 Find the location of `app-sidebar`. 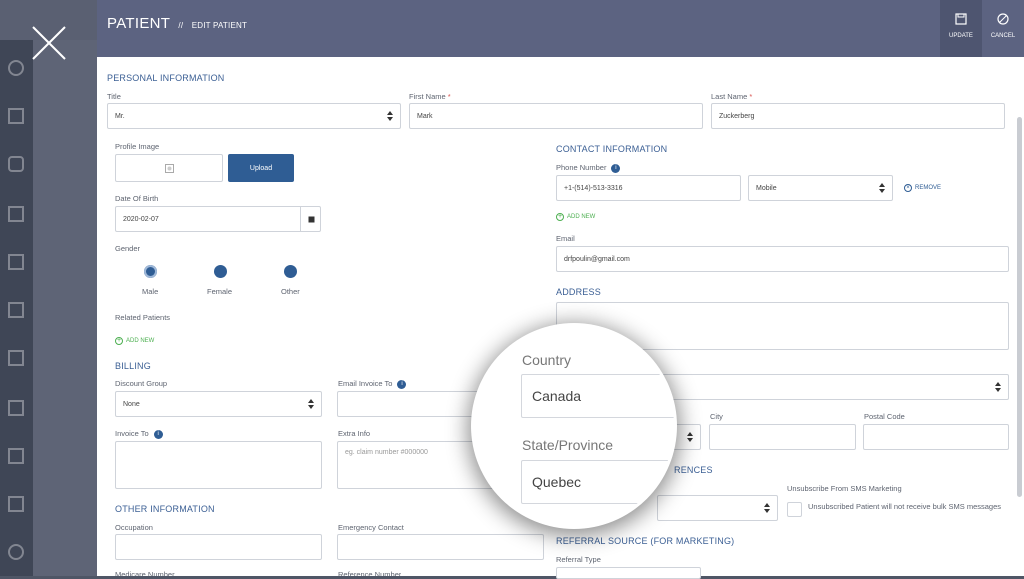

app-sidebar is located at coordinates (16, 288).